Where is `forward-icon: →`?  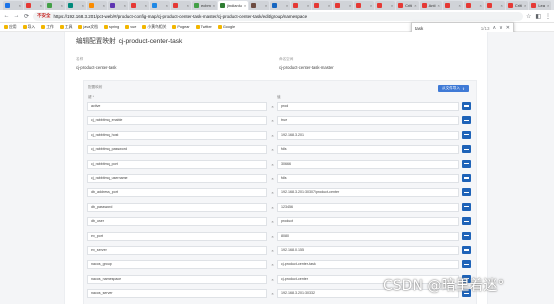
forward-icon: → is located at coordinates (16, 16).